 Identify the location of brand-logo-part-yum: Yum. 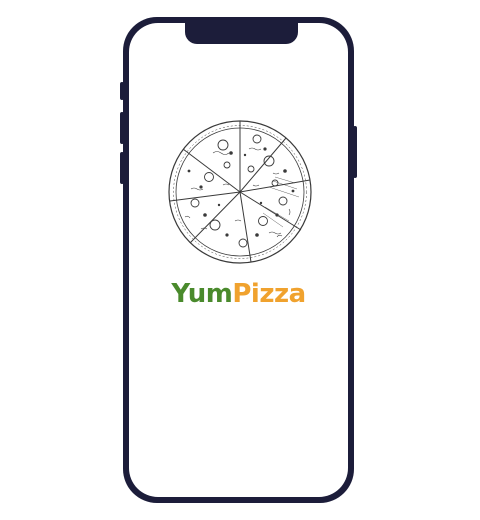
(202, 294).